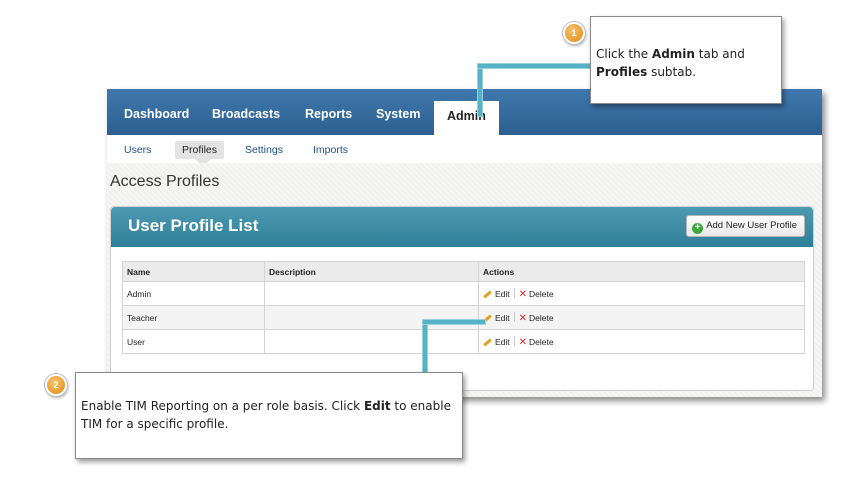  I want to click on table-row: Admin Edit ✕ Delete, so click(463, 293).